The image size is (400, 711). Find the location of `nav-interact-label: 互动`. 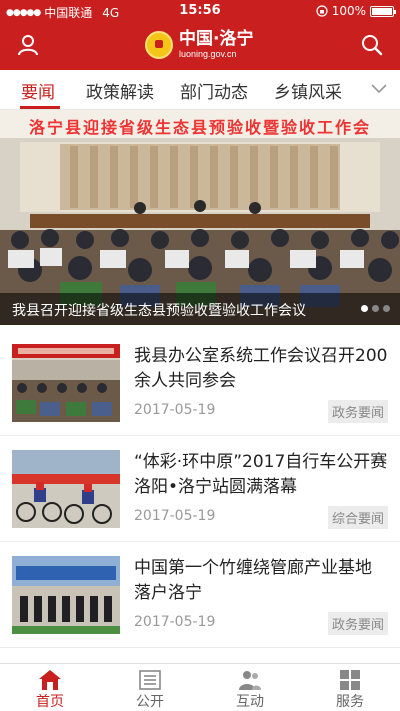

nav-interact-label: 互动 is located at coordinates (250, 702).